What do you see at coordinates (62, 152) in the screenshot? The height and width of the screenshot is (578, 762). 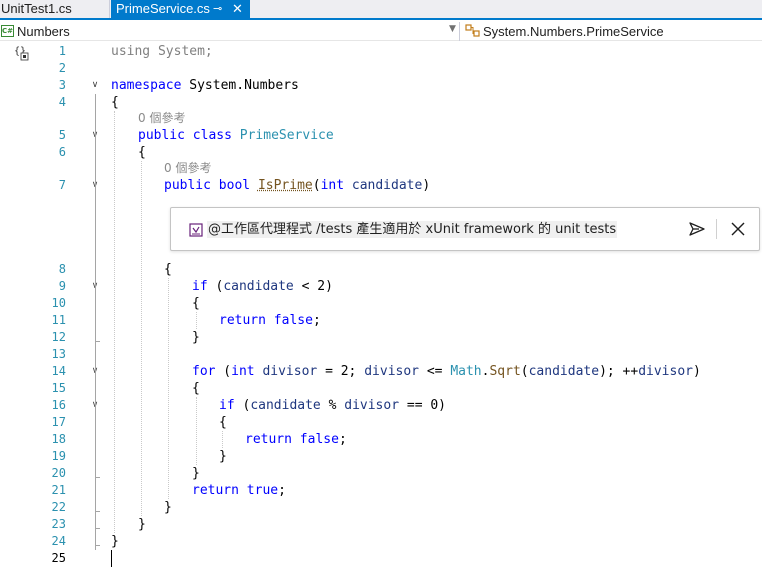 I see `line-number: 6` at bounding box center [62, 152].